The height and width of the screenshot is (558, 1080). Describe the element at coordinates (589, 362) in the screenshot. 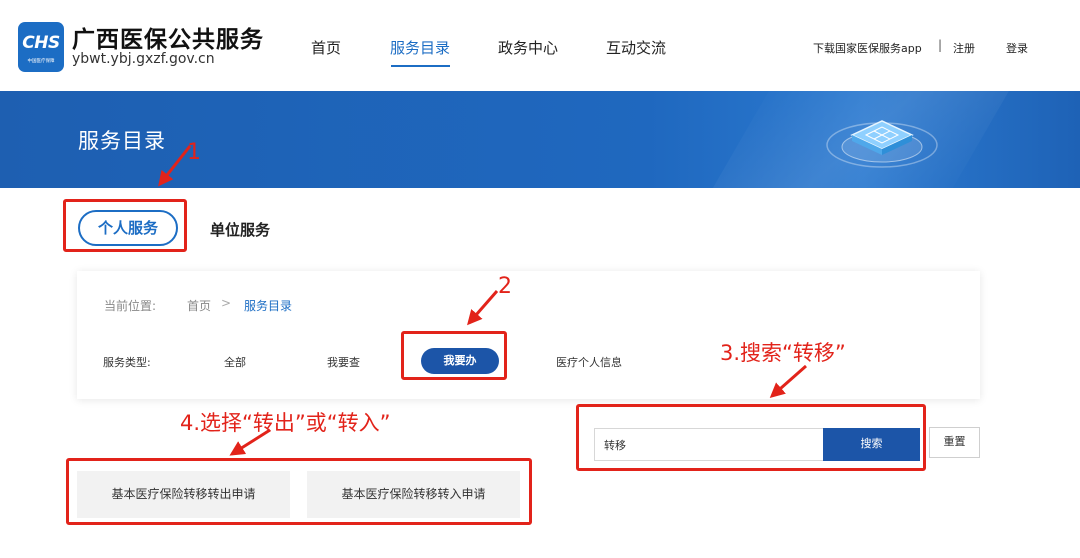

I see `service-type-medical-personal-info: 医疗个人信息` at that location.